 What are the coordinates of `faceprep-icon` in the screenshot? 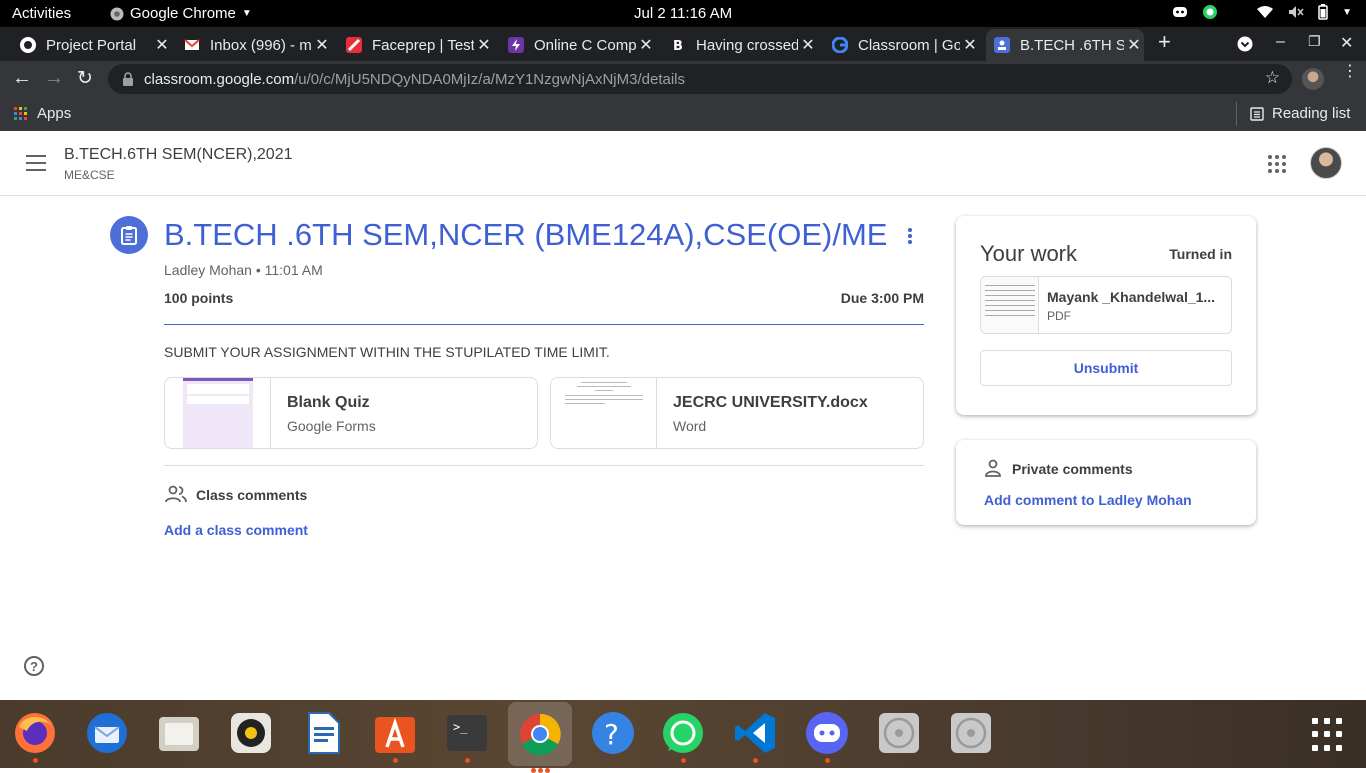 It's located at (354, 45).